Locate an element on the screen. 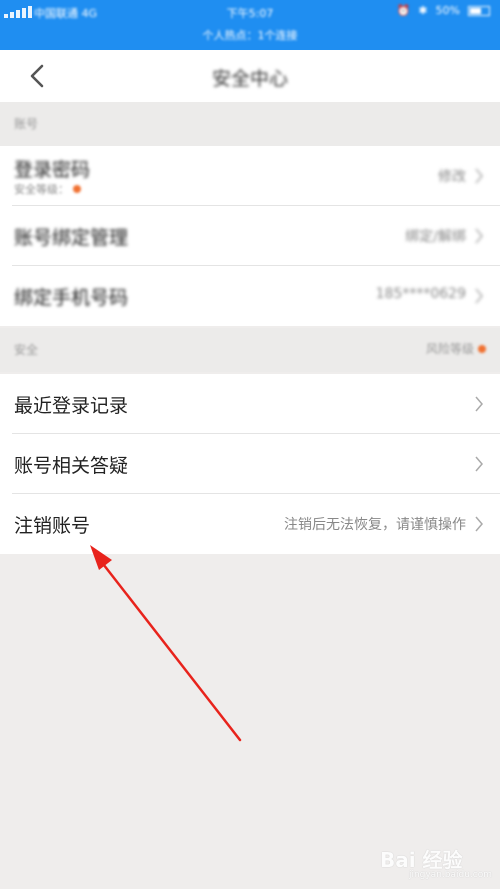  row-title: 最近登录记录 is located at coordinates (71, 406).